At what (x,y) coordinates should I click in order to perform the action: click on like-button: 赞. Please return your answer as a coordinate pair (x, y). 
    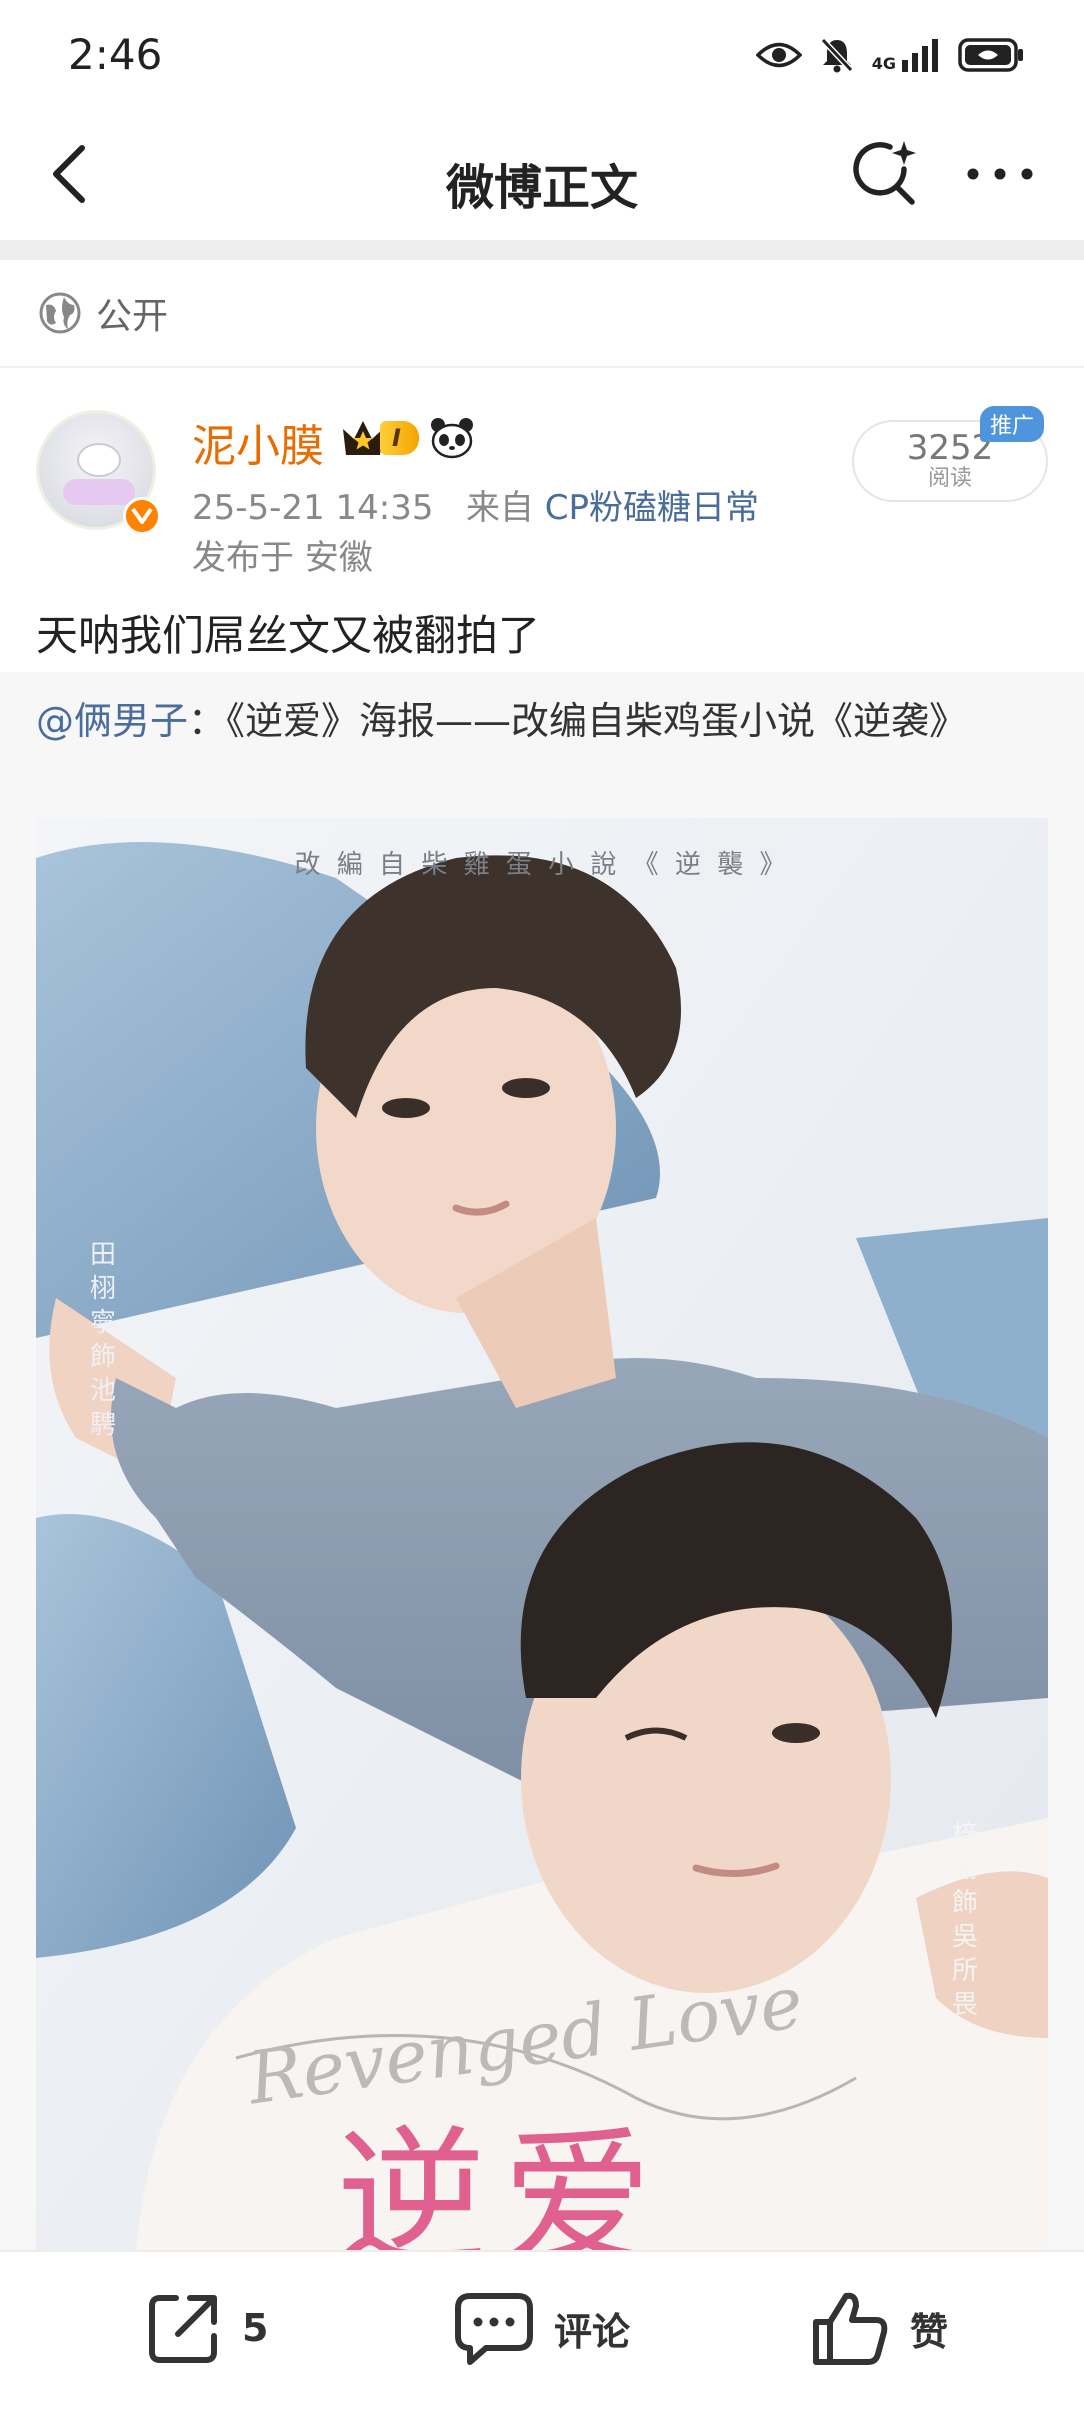
    Looking at the image, I should click on (879, 2328).